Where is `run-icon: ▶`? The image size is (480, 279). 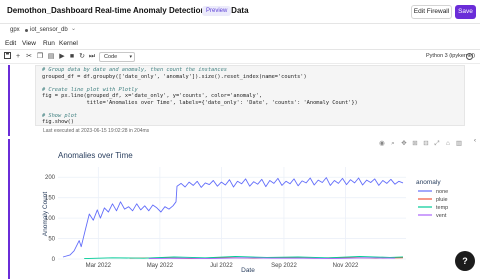 run-icon: ▶ is located at coordinates (62, 56).